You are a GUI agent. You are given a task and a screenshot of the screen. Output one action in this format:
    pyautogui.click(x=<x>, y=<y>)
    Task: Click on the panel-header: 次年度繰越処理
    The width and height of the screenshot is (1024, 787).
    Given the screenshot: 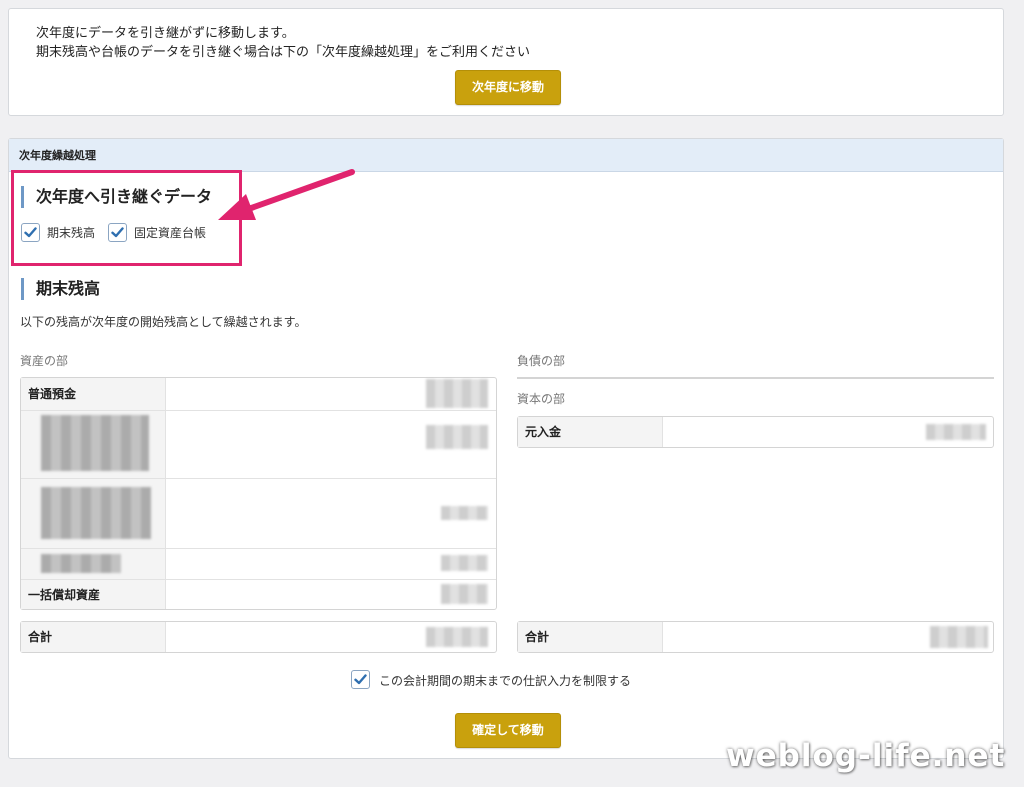 What is the action you would take?
    pyautogui.click(x=506, y=155)
    